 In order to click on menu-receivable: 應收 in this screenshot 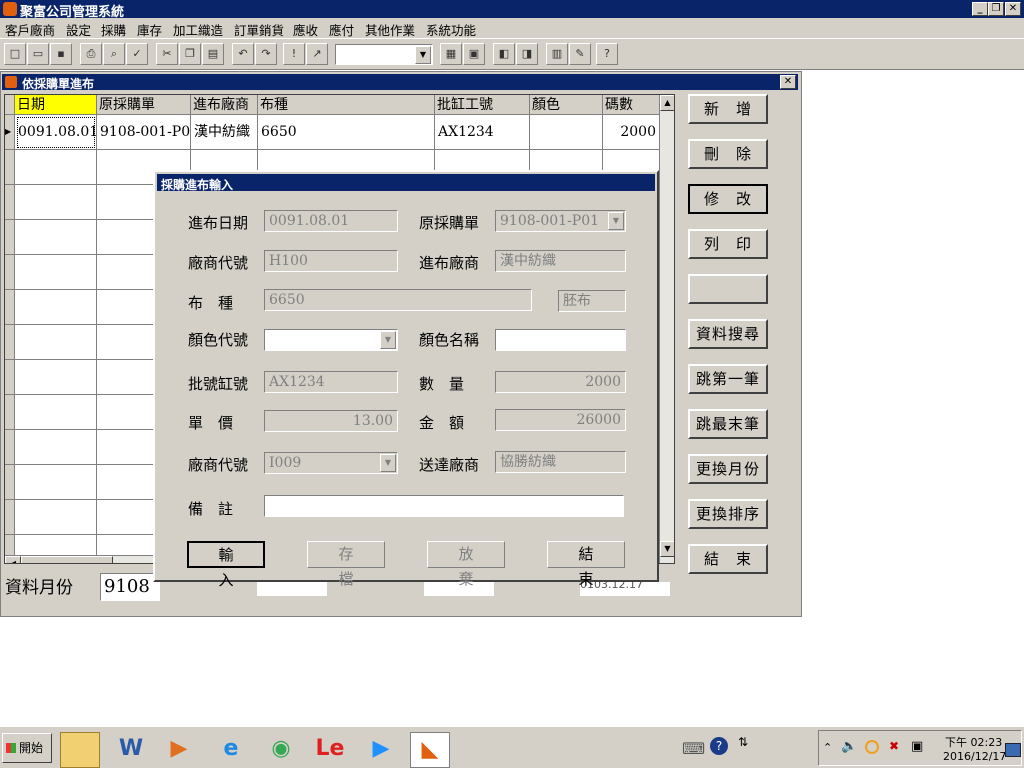, I will do `click(305, 29)`.